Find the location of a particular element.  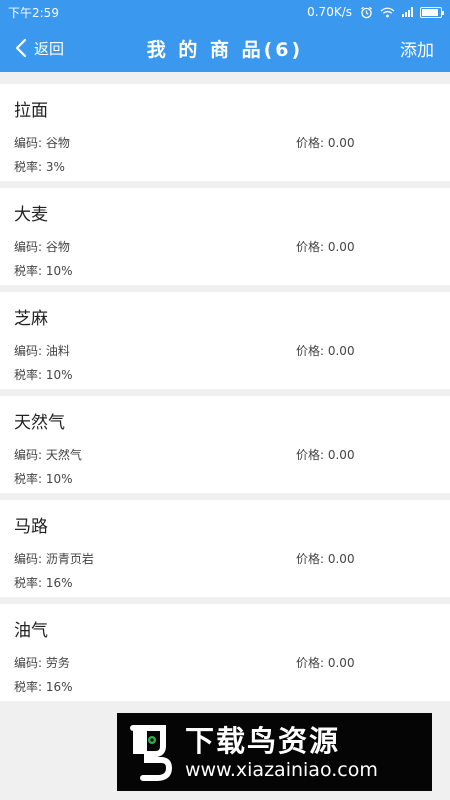

product-code: 编码: 天然气 is located at coordinates (48, 455).